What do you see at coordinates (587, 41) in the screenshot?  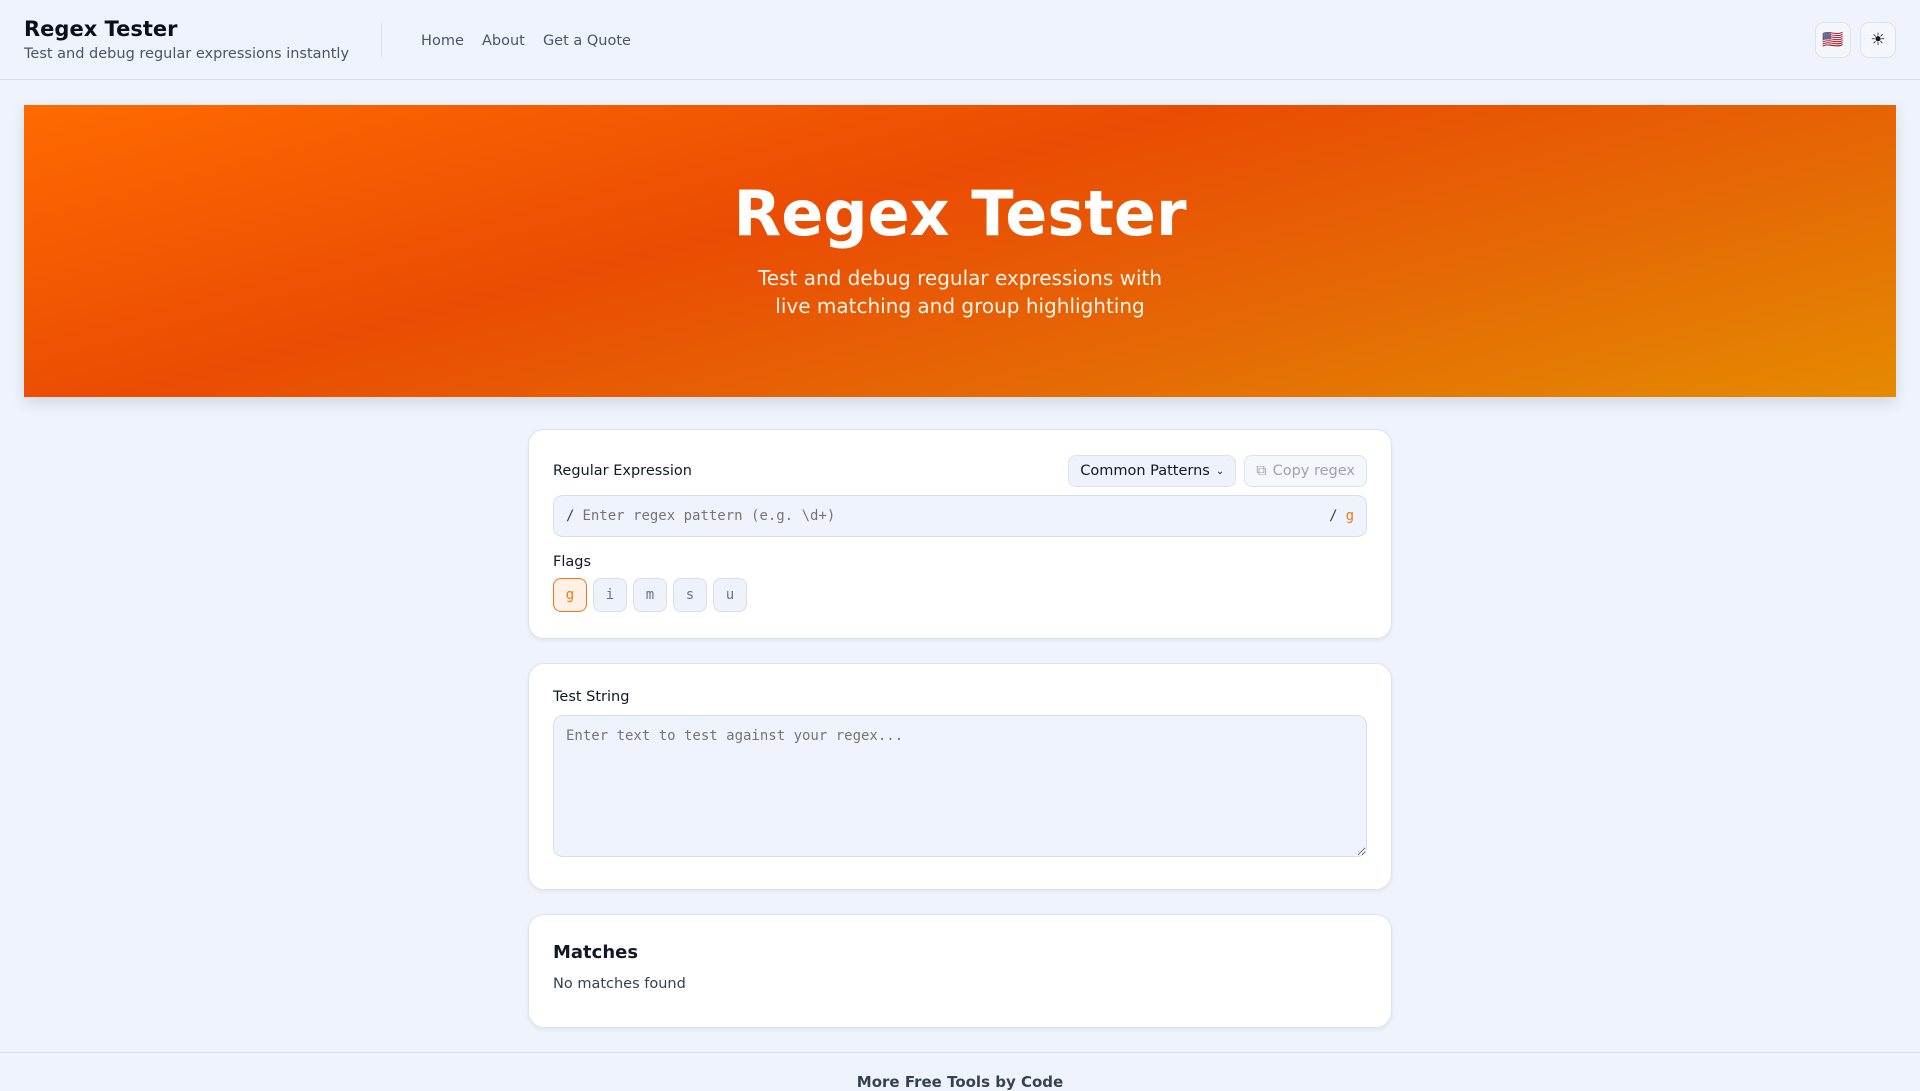 I see `nav-get-a-quote: Get a Quote` at bounding box center [587, 41].